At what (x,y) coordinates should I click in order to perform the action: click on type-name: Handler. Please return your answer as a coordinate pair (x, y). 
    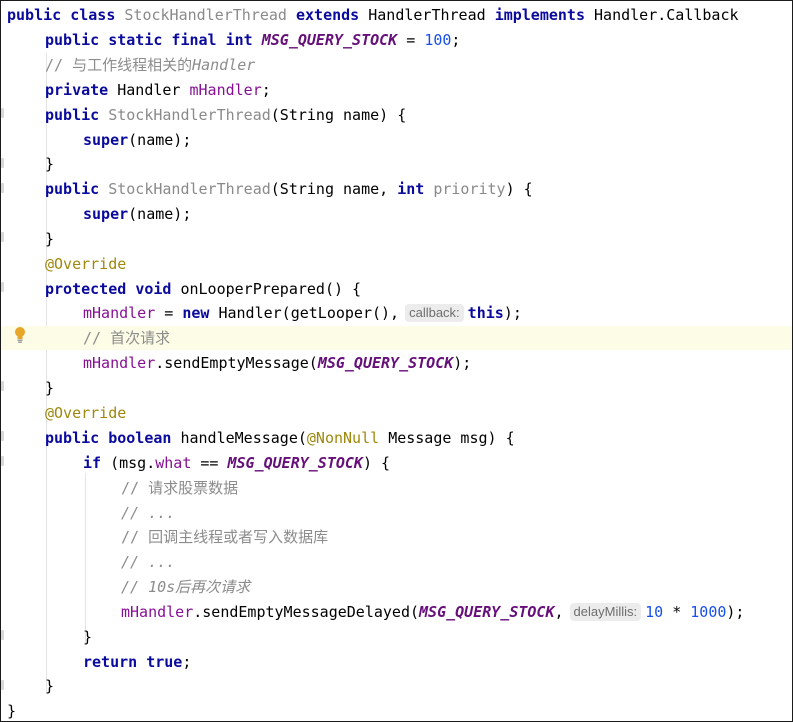
    Looking at the image, I should click on (149, 90).